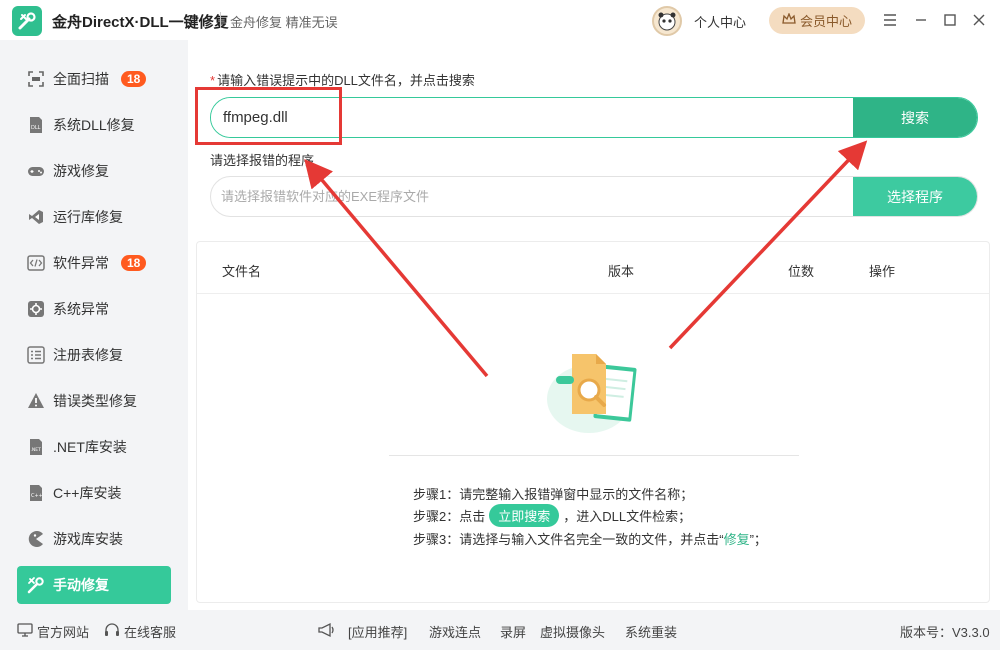 This screenshot has height=650, width=1000. Describe the element at coordinates (621, 271) in the screenshot. I see `column-header-version: 版本` at that location.